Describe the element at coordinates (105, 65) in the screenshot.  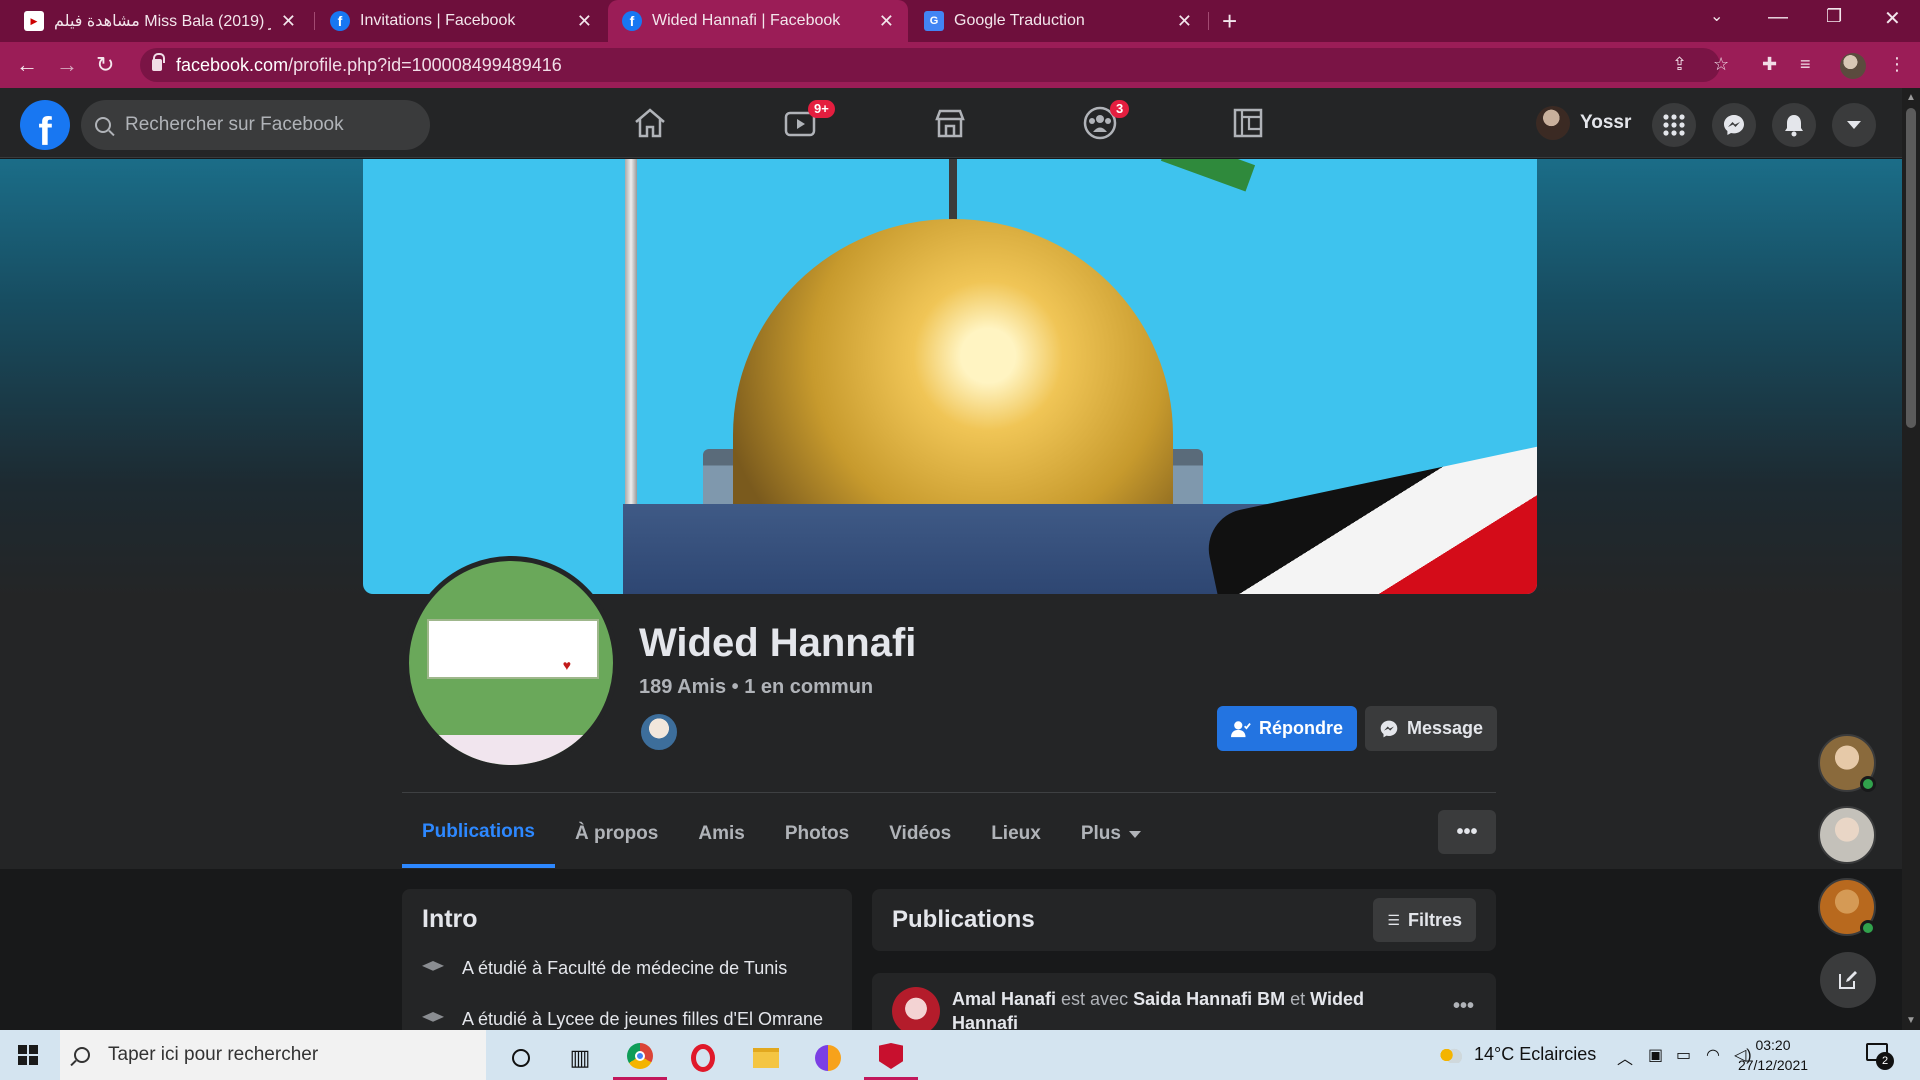
I see `reload-icon: ↻` at that location.